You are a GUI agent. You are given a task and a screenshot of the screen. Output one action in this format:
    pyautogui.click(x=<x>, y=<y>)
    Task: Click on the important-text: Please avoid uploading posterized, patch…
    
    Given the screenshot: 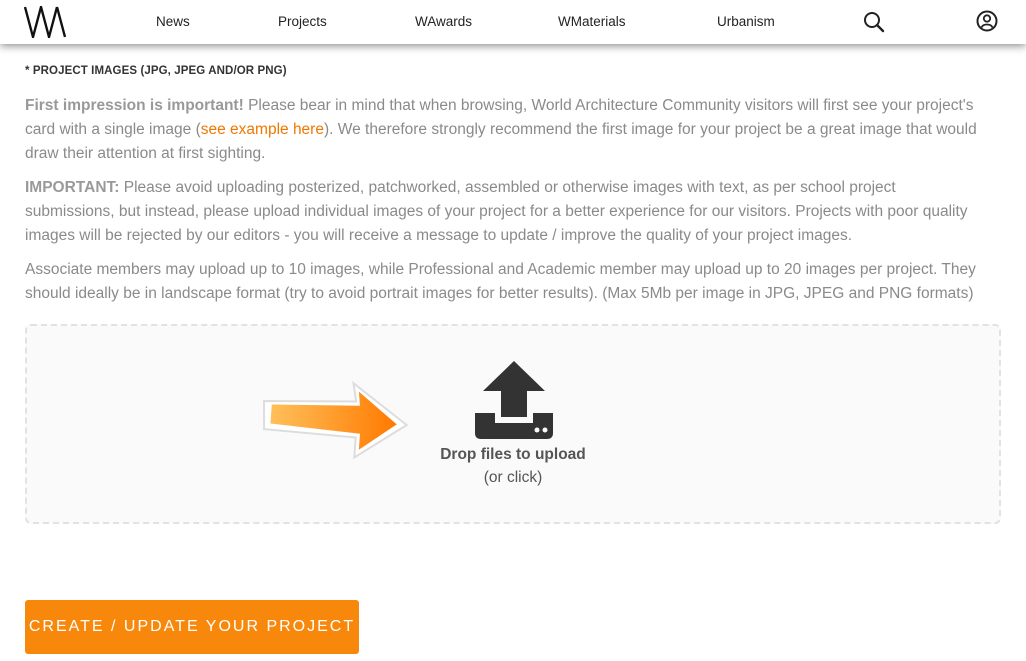 What is the action you would take?
    pyautogui.click(x=496, y=211)
    